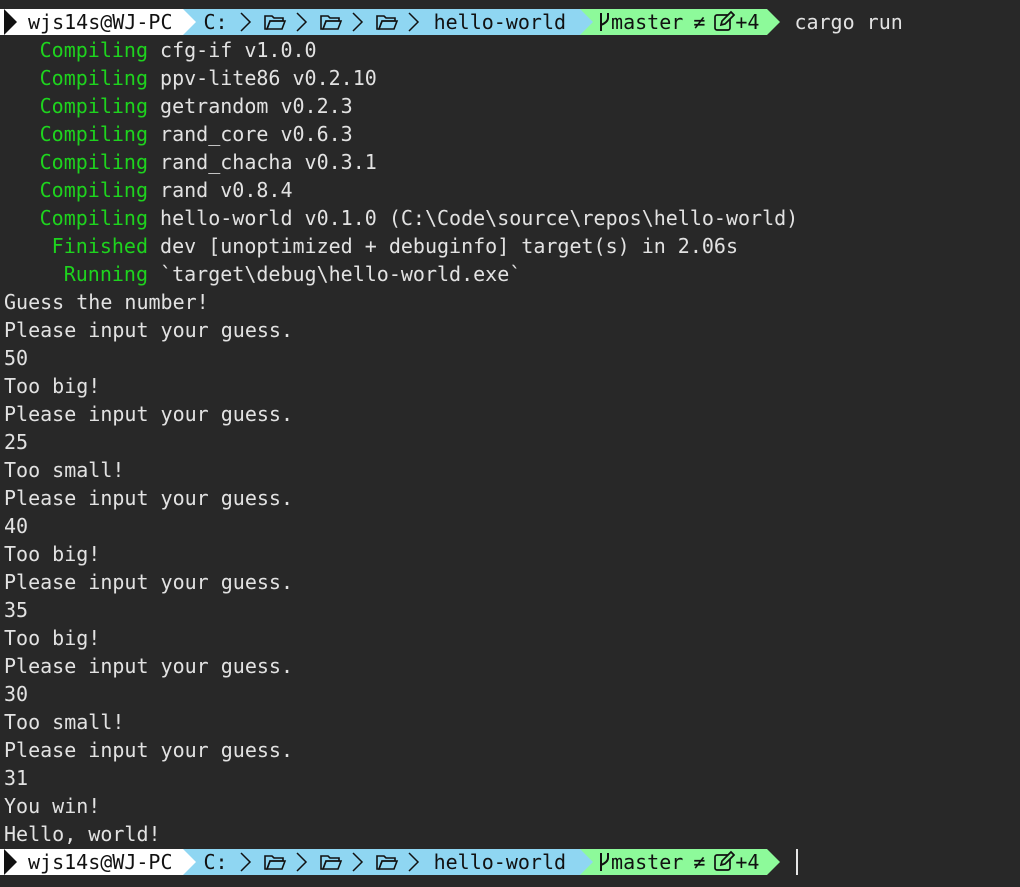  What do you see at coordinates (106, 302) in the screenshot?
I see `output-line: Guess the number!` at bounding box center [106, 302].